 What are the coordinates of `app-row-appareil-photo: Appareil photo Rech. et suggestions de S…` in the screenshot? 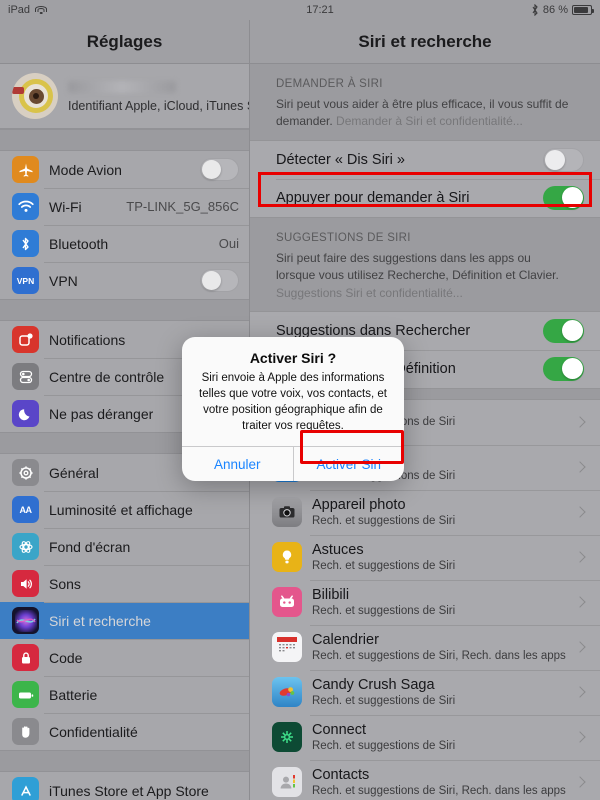 It's located at (425, 512).